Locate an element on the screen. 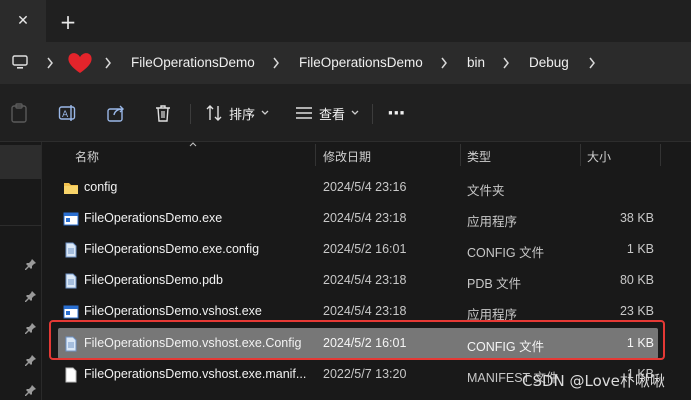 This screenshot has height=400, width=691. title-bar: ✕ + is located at coordinates (345, 21).